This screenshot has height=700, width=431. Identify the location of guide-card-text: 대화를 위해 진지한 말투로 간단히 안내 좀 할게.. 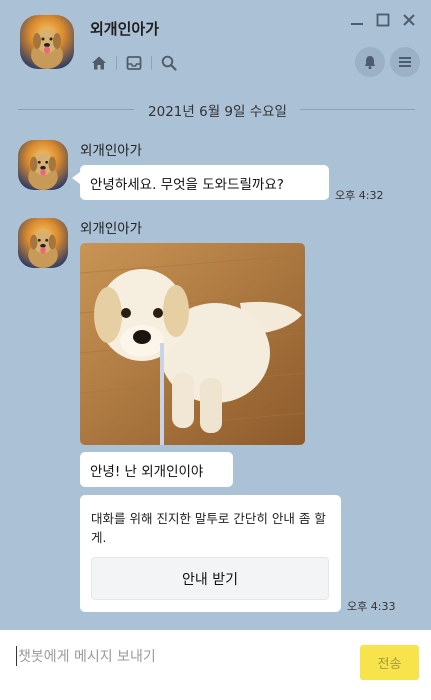
(208, 528).